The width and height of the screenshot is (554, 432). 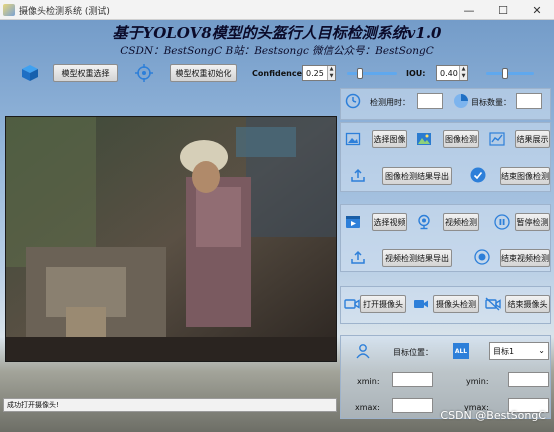 I want to click on iou-label: IOU:, so click(x=416, y=73).